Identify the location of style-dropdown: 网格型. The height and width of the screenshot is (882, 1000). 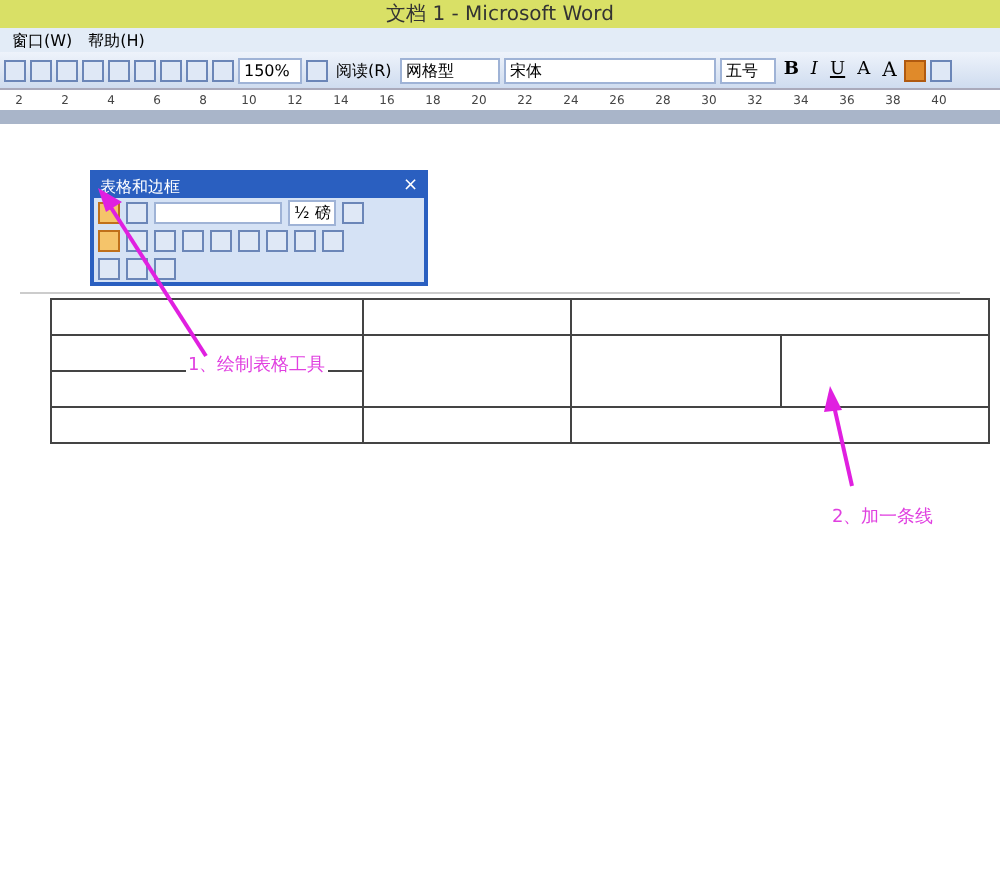
(449, 70).